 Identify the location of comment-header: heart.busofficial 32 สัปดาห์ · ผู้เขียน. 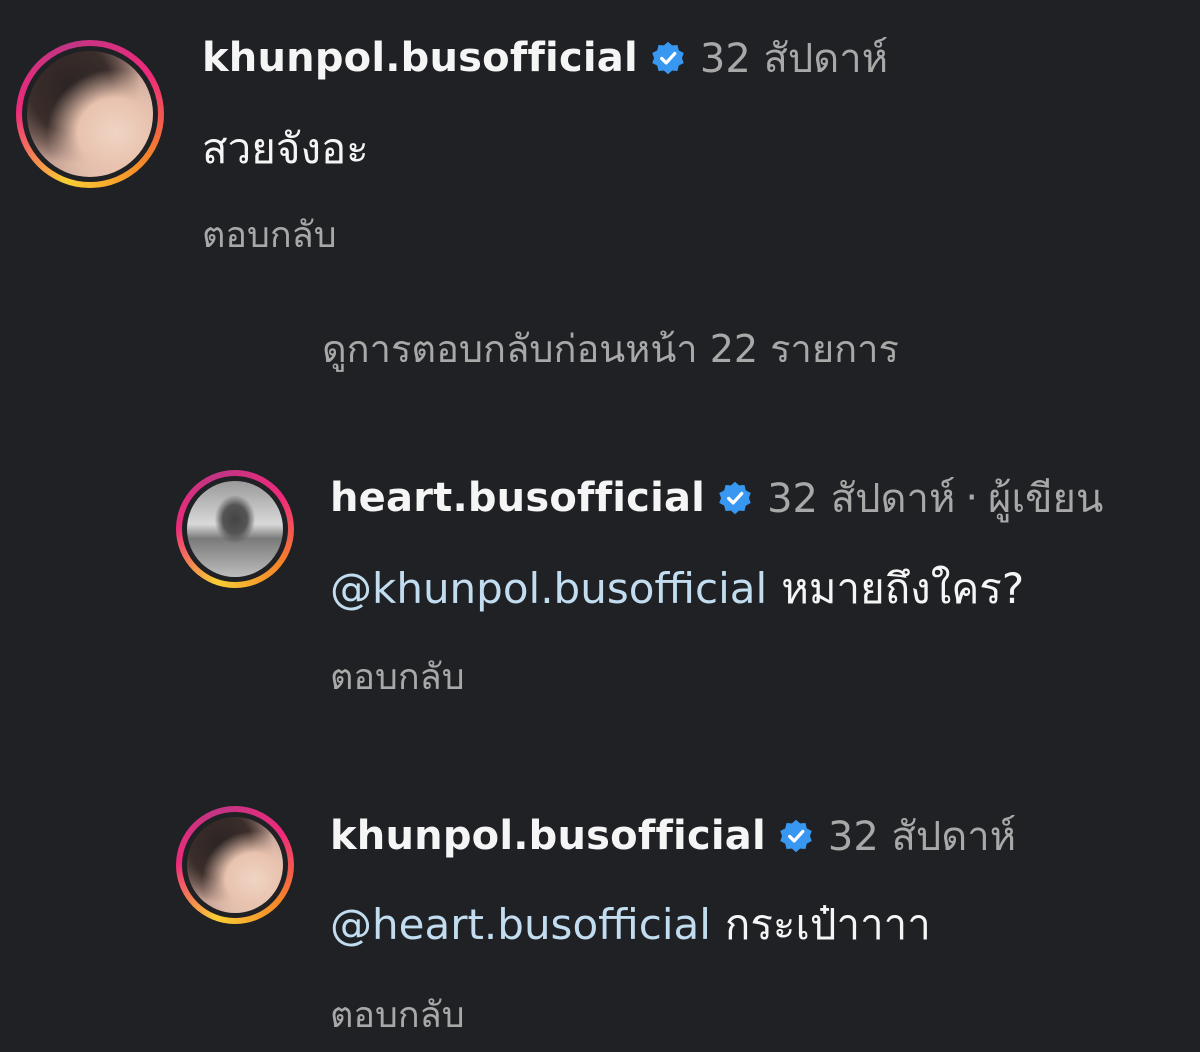
(716, 498).